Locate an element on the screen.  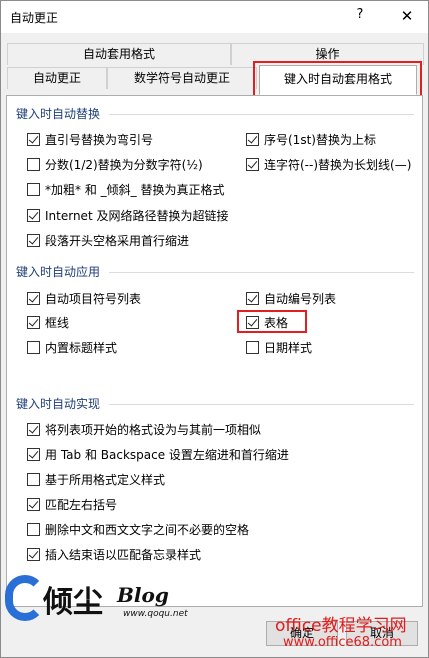
checkbox-label: 直引号替换为弯引号 is located at coordinates (99, 139).